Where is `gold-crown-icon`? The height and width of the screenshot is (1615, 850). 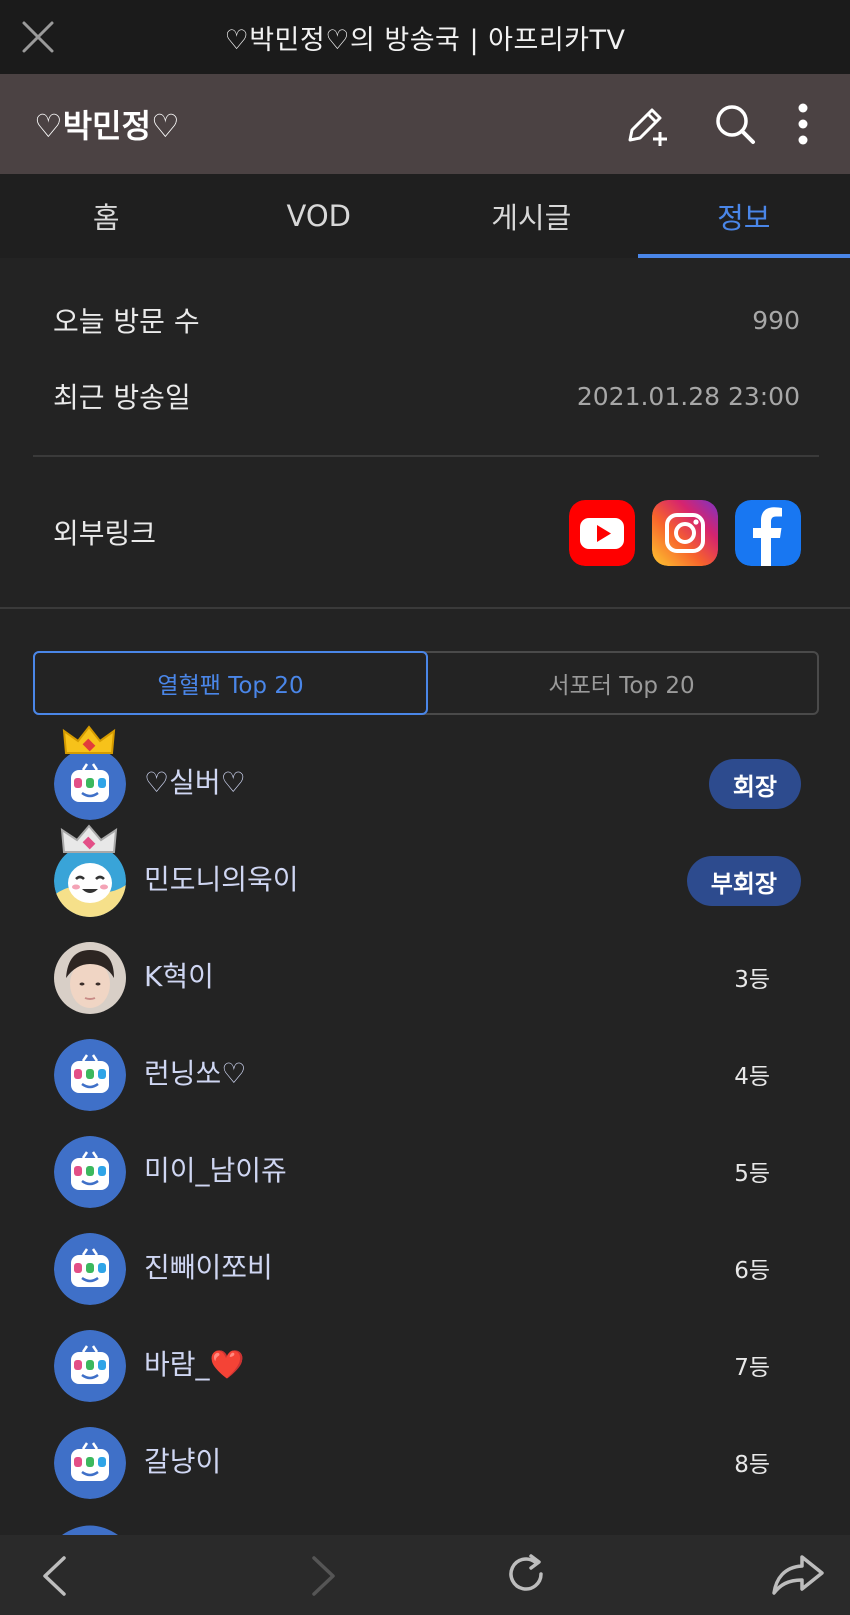 gold-crown-icon is located at coordinates (89, 739).